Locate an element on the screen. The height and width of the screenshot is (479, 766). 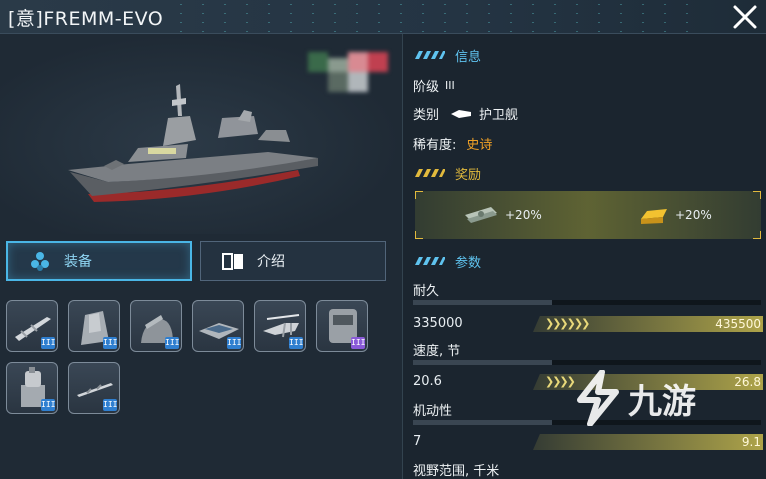
stat-durability-track is located at coordinates (587, 302).